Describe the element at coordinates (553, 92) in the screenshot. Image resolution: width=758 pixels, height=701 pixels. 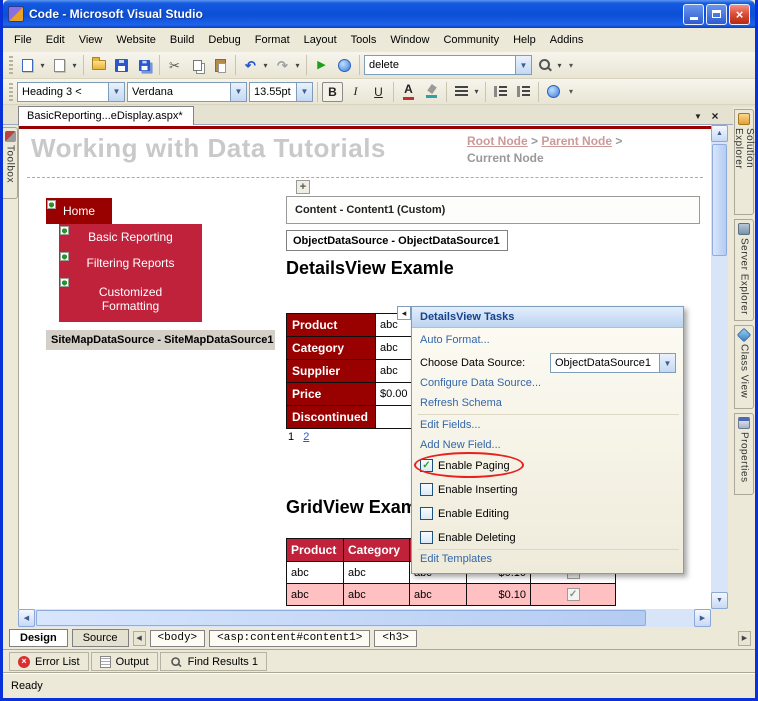
I see `hyperlink-button` at that location.